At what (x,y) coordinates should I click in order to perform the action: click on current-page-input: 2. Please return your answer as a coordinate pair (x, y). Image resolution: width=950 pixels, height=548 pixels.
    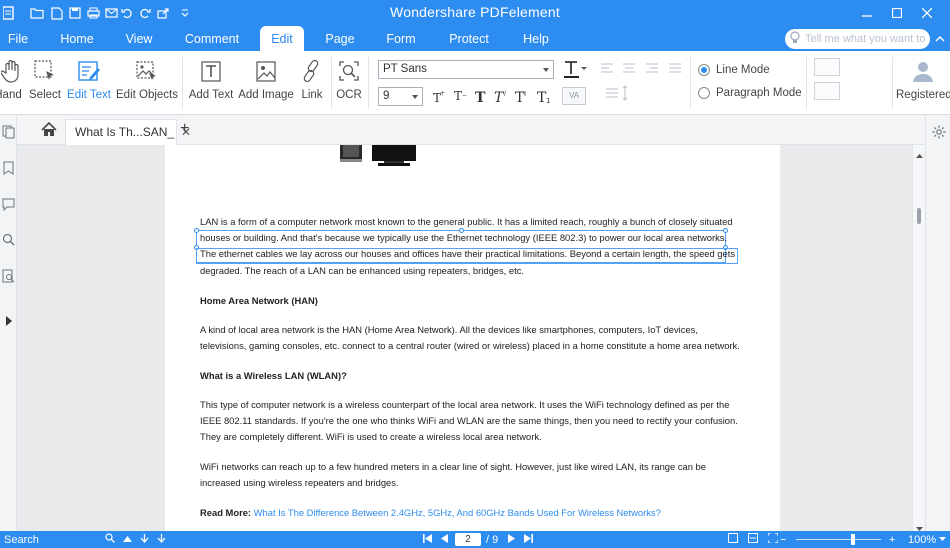
    Looking at the image, I should click on (468, 539).